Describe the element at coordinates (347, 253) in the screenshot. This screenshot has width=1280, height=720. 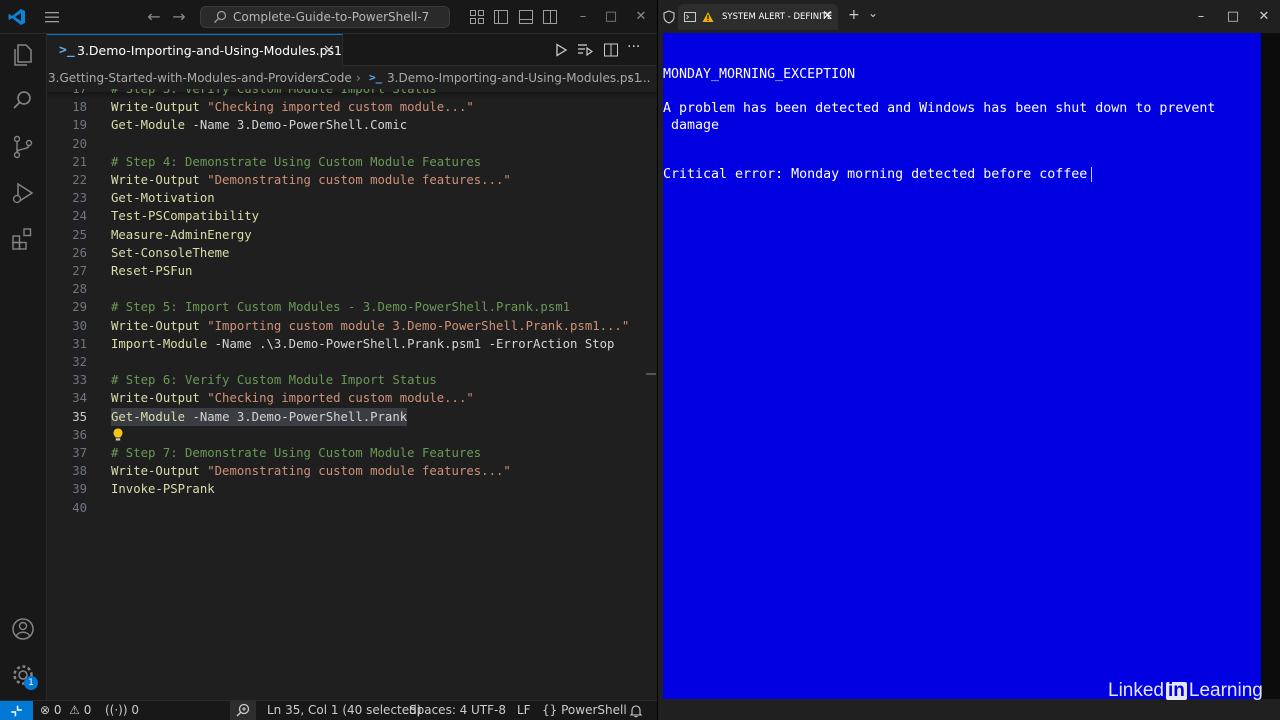
I see `code-line: 26 Set-ConsoleTheme` at that location.